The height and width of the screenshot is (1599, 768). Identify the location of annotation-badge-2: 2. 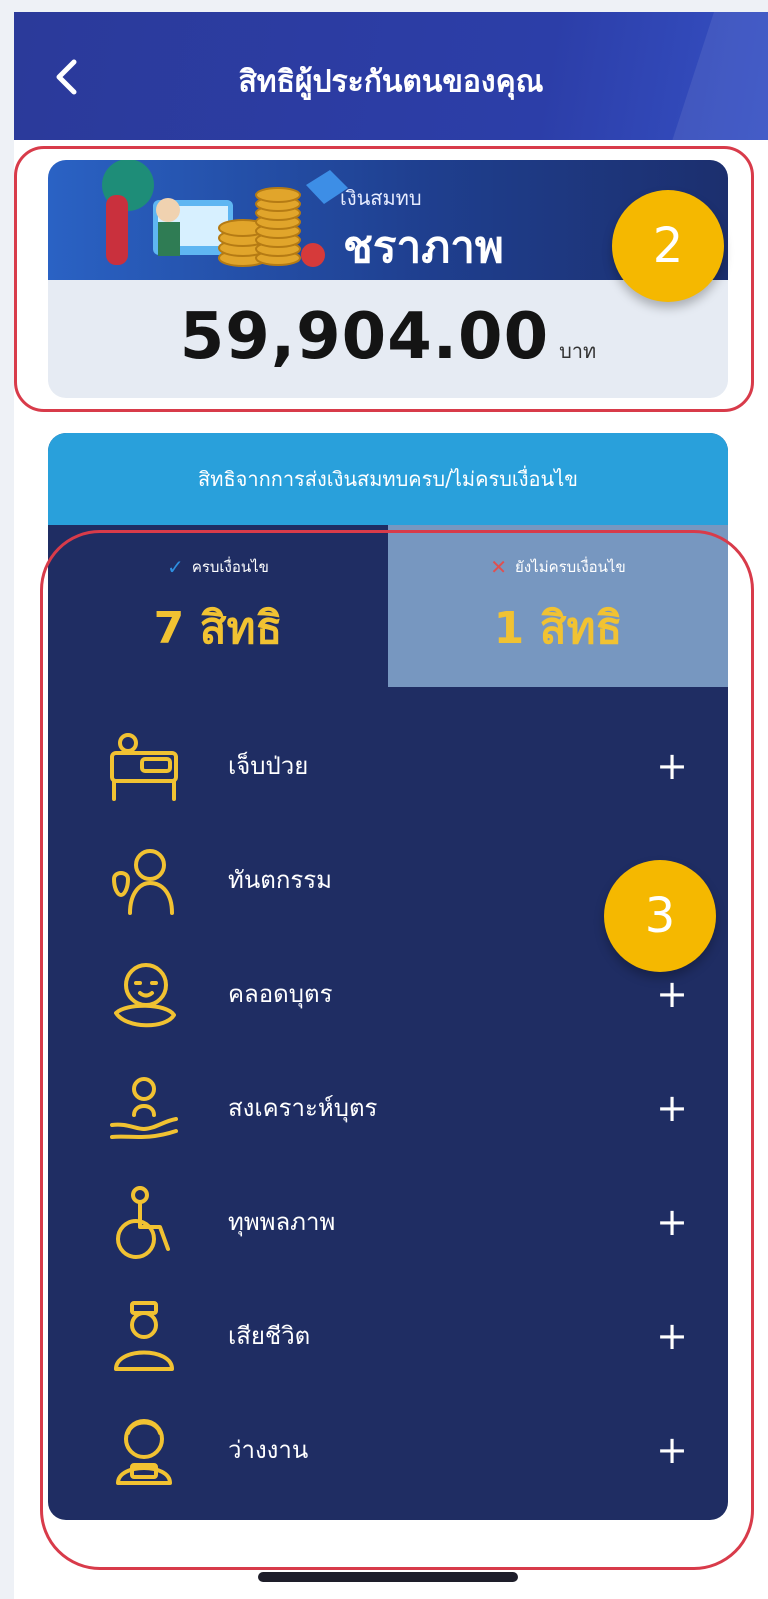
(668, 246).